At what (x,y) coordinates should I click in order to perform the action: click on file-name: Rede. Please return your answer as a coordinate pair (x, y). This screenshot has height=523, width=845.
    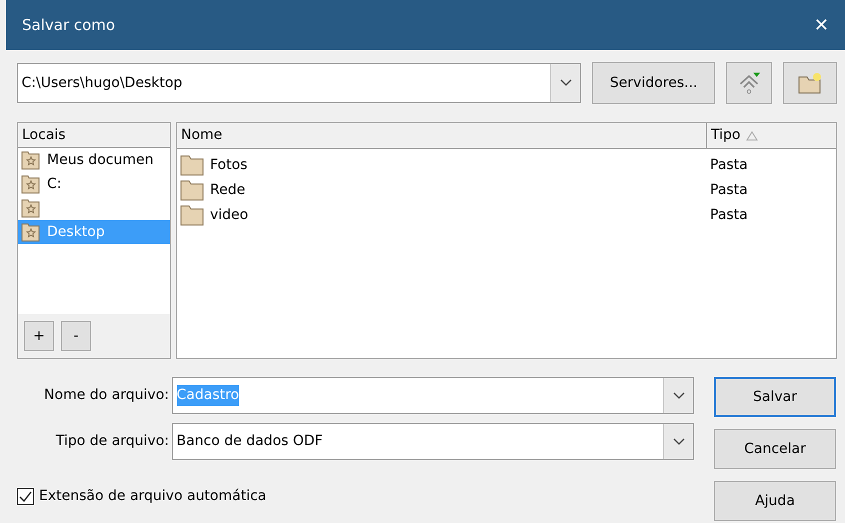
    Looking at the image, I should click on (228, 190).